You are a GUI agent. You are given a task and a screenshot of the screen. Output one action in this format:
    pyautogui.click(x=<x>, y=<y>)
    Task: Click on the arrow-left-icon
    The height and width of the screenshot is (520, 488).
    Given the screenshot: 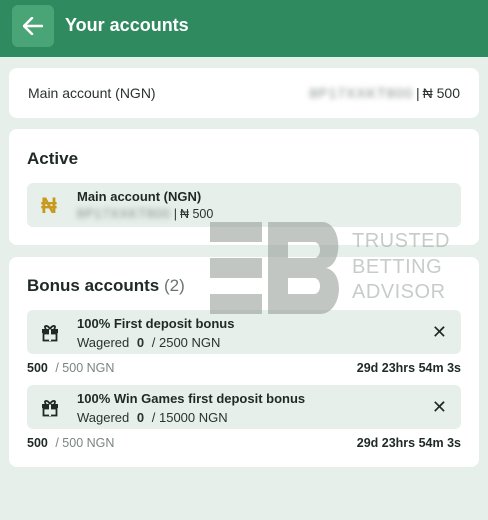 What is the action you would take?
    pyautogui.click(x=33, y=26)
    